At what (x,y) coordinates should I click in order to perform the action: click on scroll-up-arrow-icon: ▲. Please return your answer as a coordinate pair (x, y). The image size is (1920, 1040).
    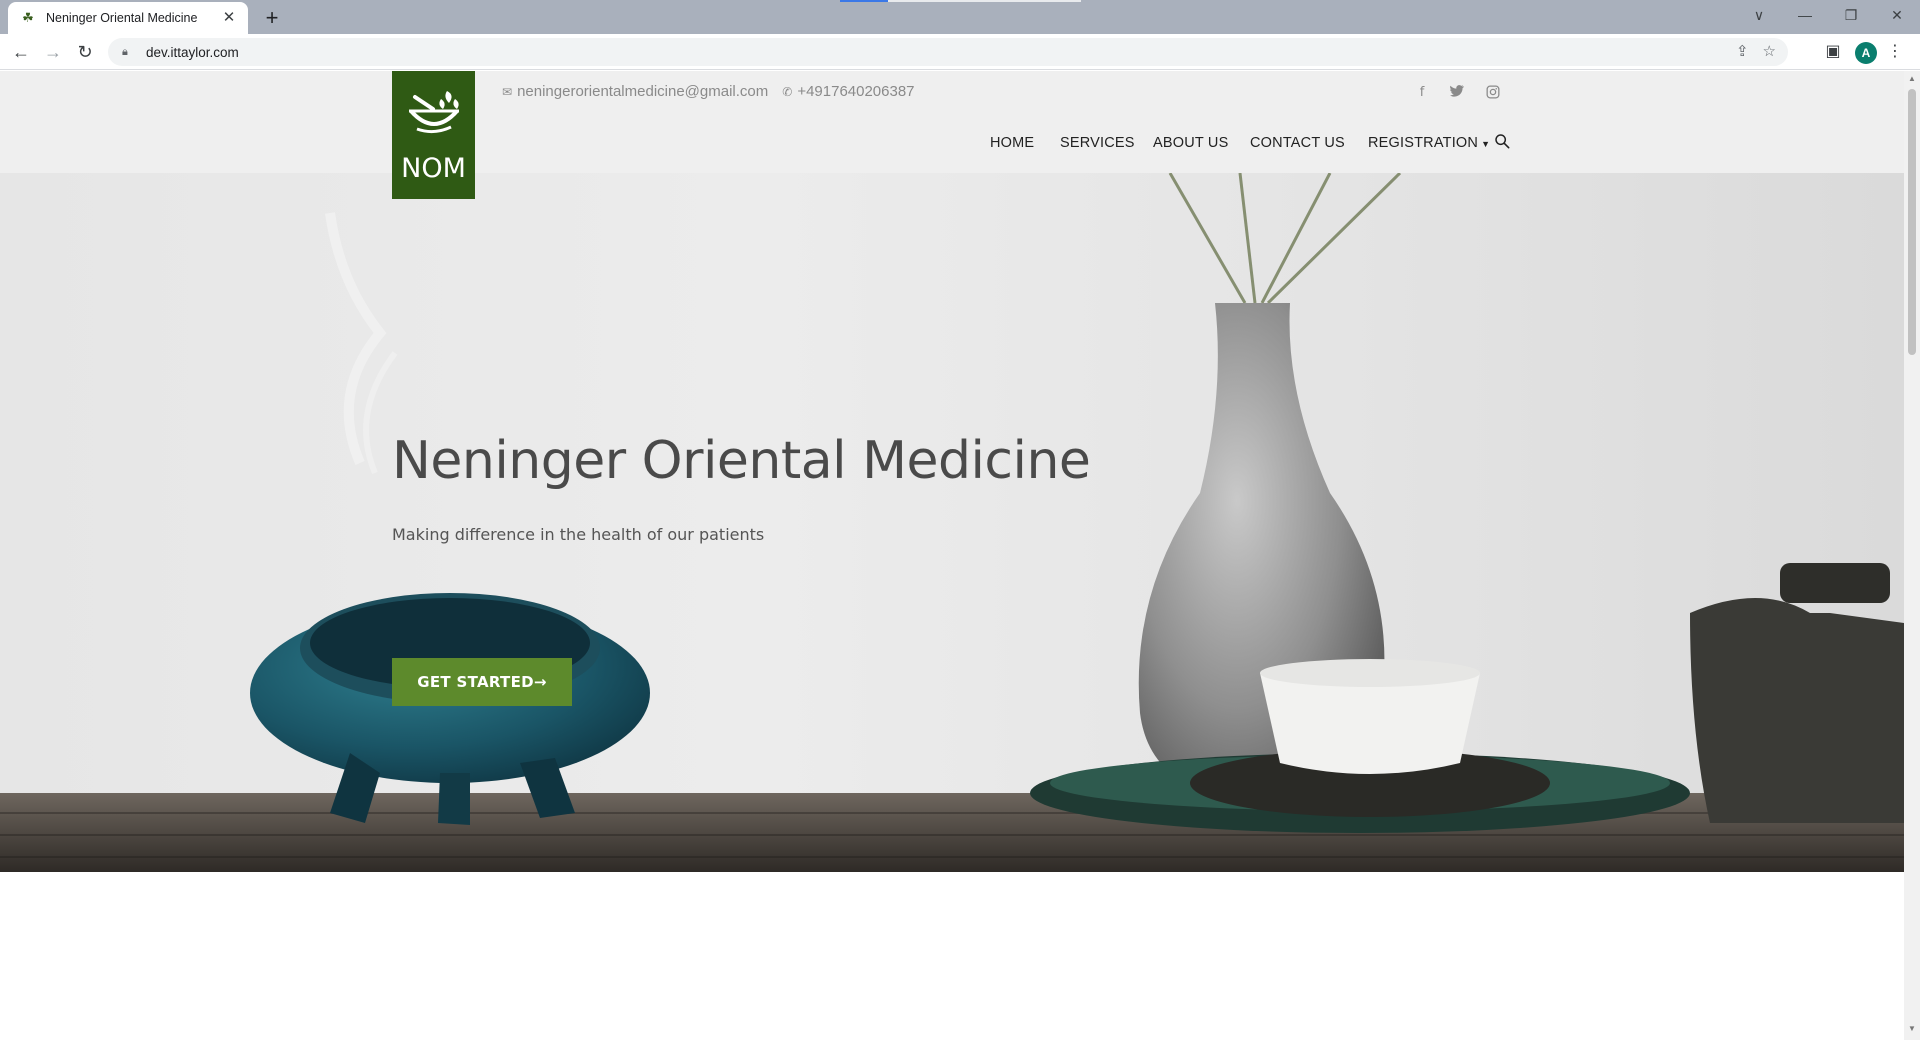
    Looking at the image, I should click on (1912, 78).